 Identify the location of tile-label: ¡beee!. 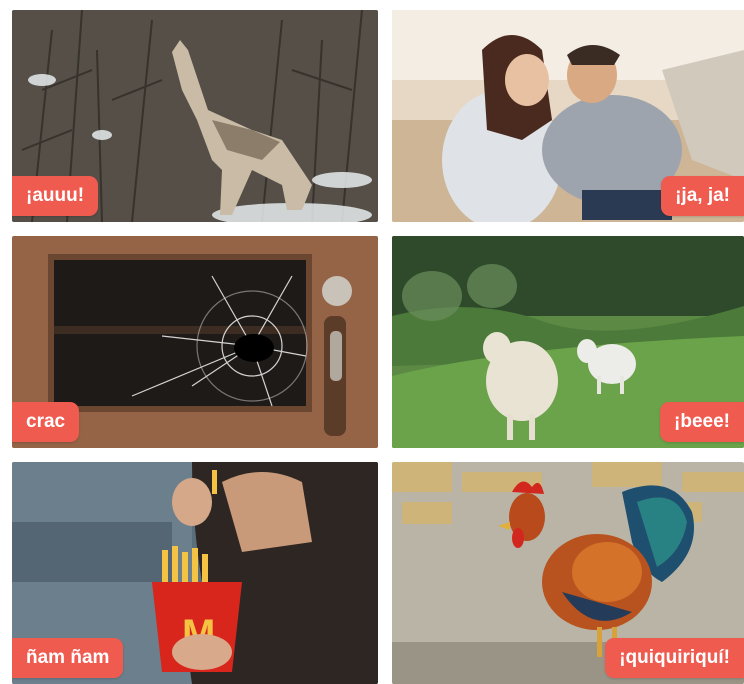
(702, 422).